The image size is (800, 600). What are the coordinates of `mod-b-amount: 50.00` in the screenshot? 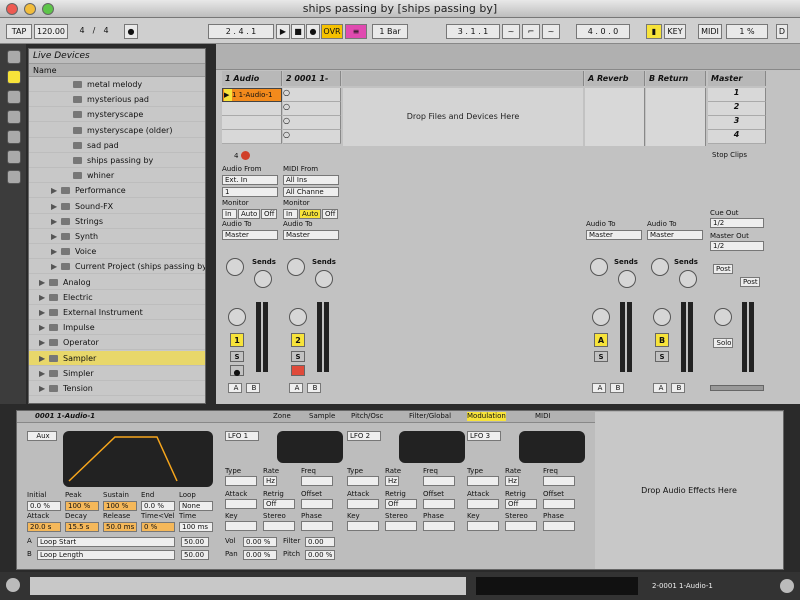 It's located at (195, 555).